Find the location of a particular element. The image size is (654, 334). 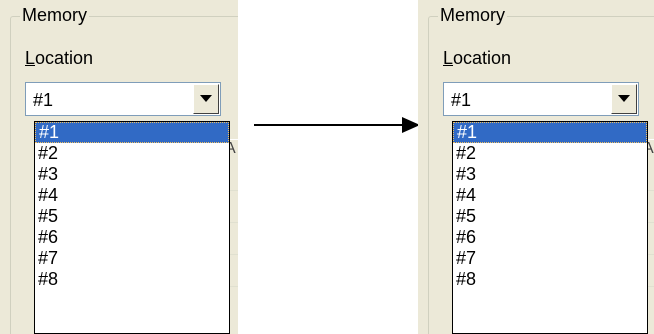

arrow-right-icon is located at coordinates (337, 125).